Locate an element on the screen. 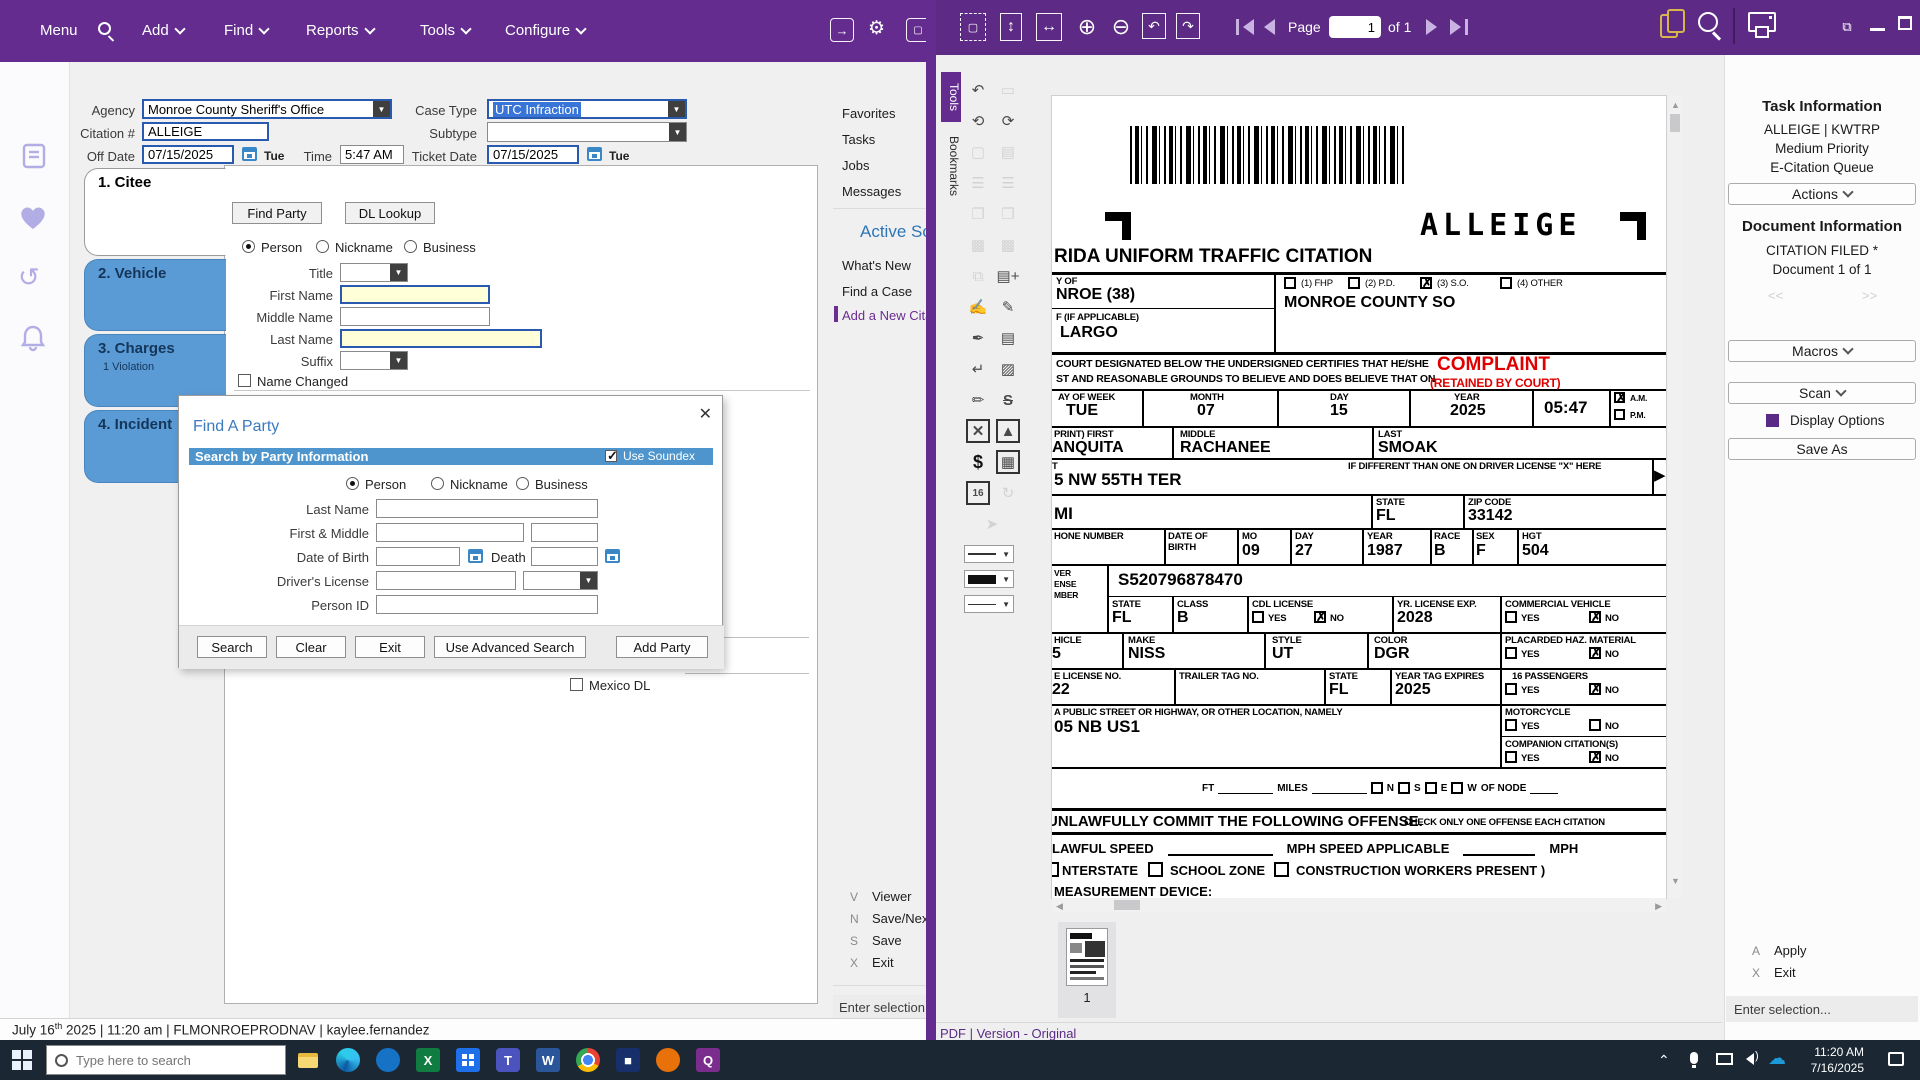  clear-button: Clear is located at coordinates (311, 647).